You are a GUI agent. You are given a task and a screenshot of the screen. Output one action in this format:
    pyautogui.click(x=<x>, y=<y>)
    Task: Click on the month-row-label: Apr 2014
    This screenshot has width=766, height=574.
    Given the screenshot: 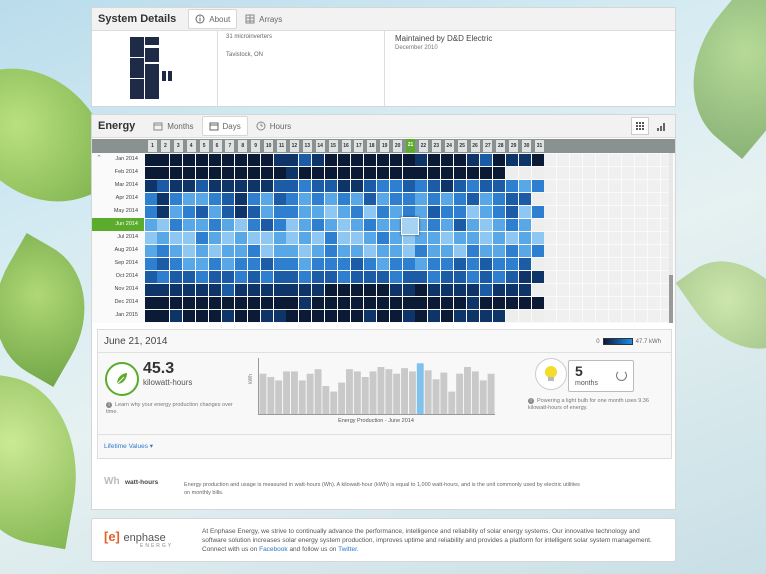 What is the action you would take?
    pyautogui.click(x=118, y=198)
    